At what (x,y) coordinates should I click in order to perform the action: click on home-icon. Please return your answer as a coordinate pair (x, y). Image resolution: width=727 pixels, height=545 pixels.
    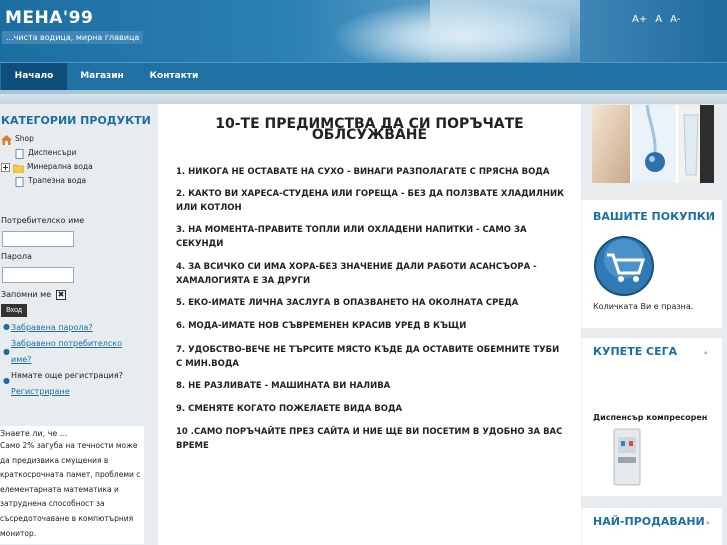
    Looking at the image, I should click on (6, 139).